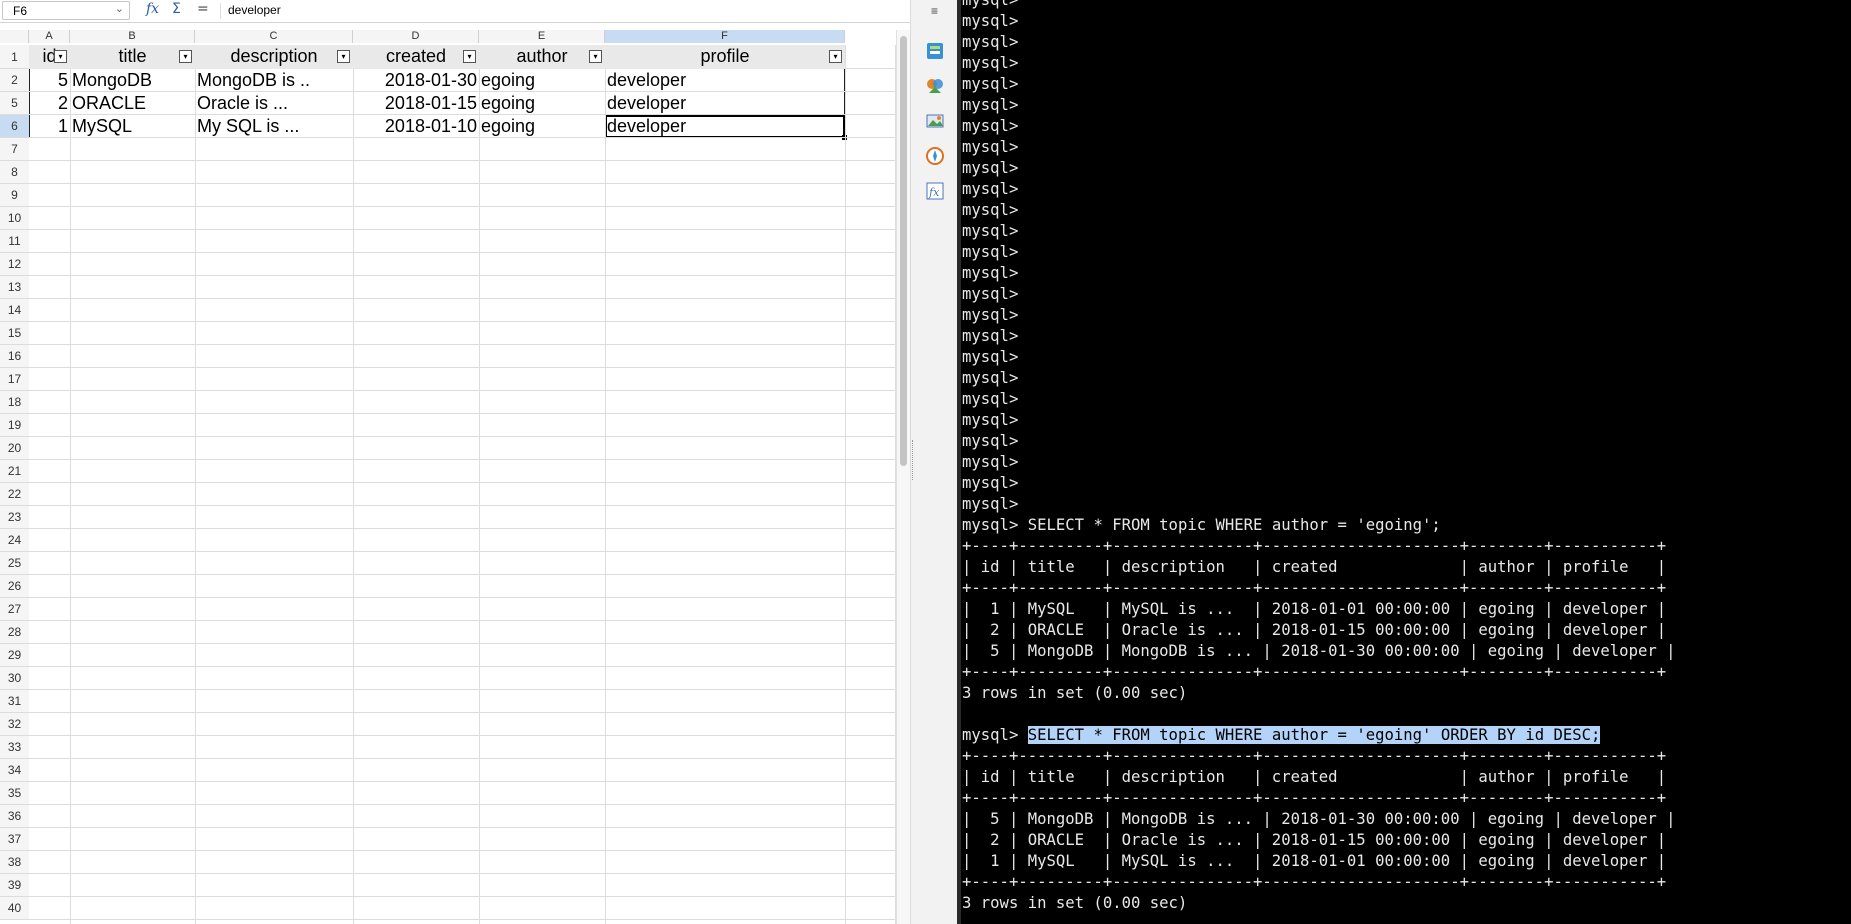 The width and height of the screenshot is (1851, 924). What do you see at coordinates (14, 103) in the screenshot?
I see `row-header-5: 5` at bounding box center [14, 103].